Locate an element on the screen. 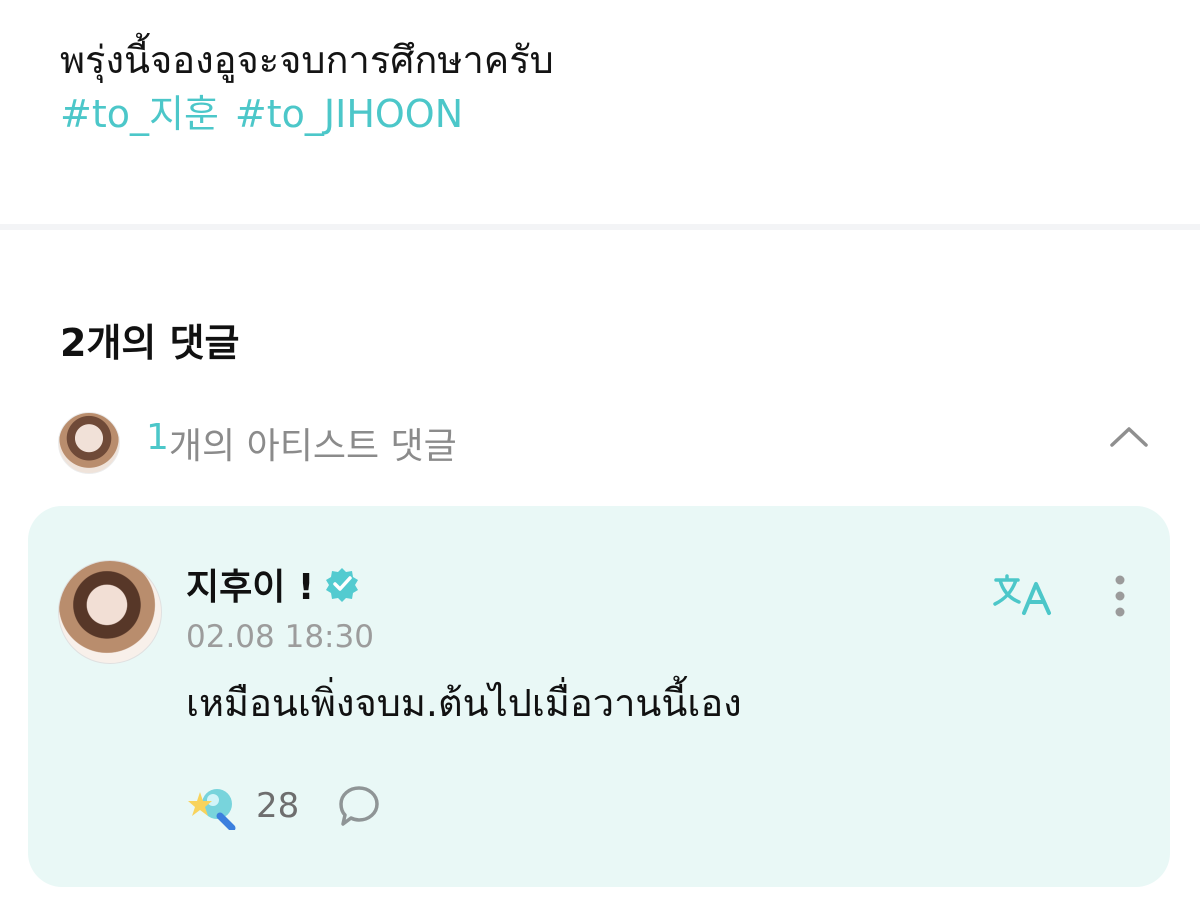 This screenshot has height=899, width=1200. translate-icon is located at coordinates (1023, 594).